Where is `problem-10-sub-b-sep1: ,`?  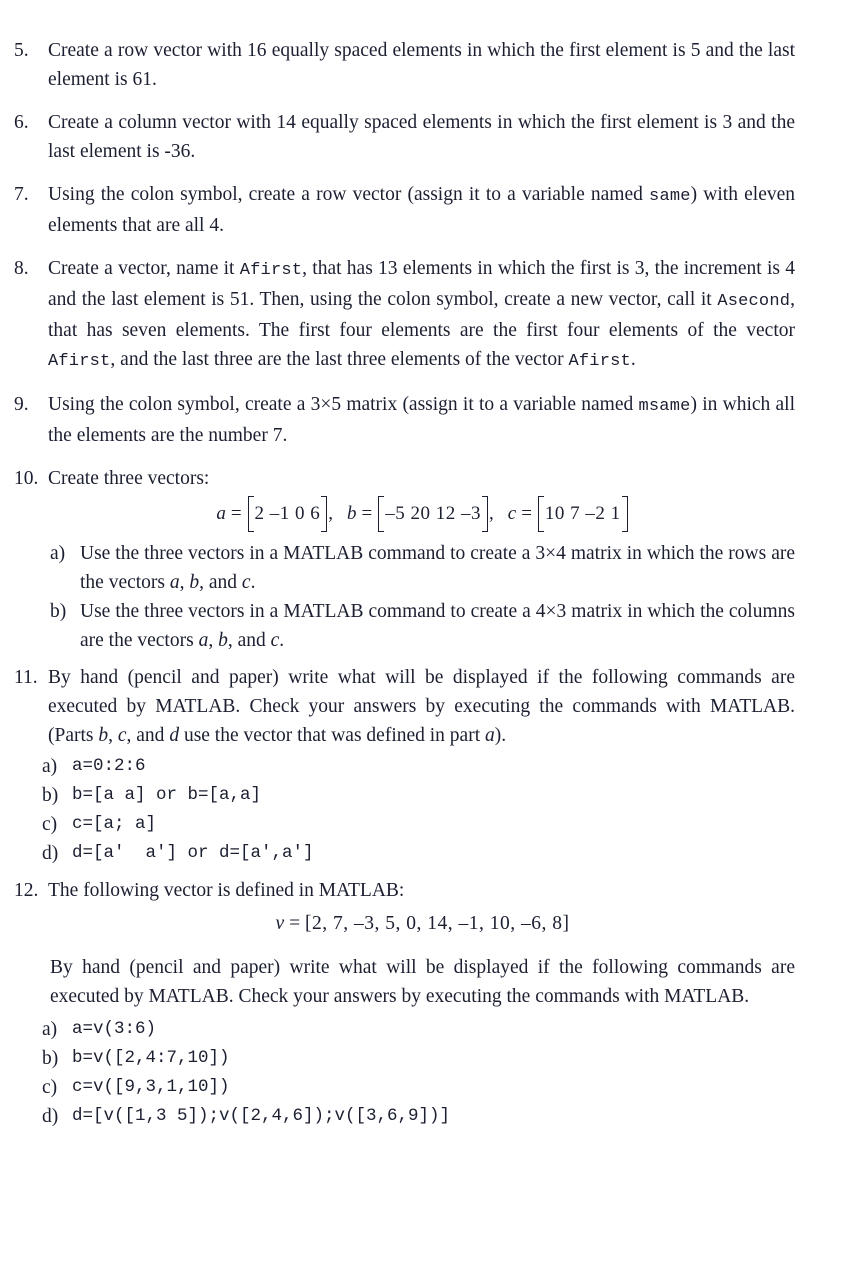
problem-10-sub-b-sep1: , is located at coordinates (213, 640).